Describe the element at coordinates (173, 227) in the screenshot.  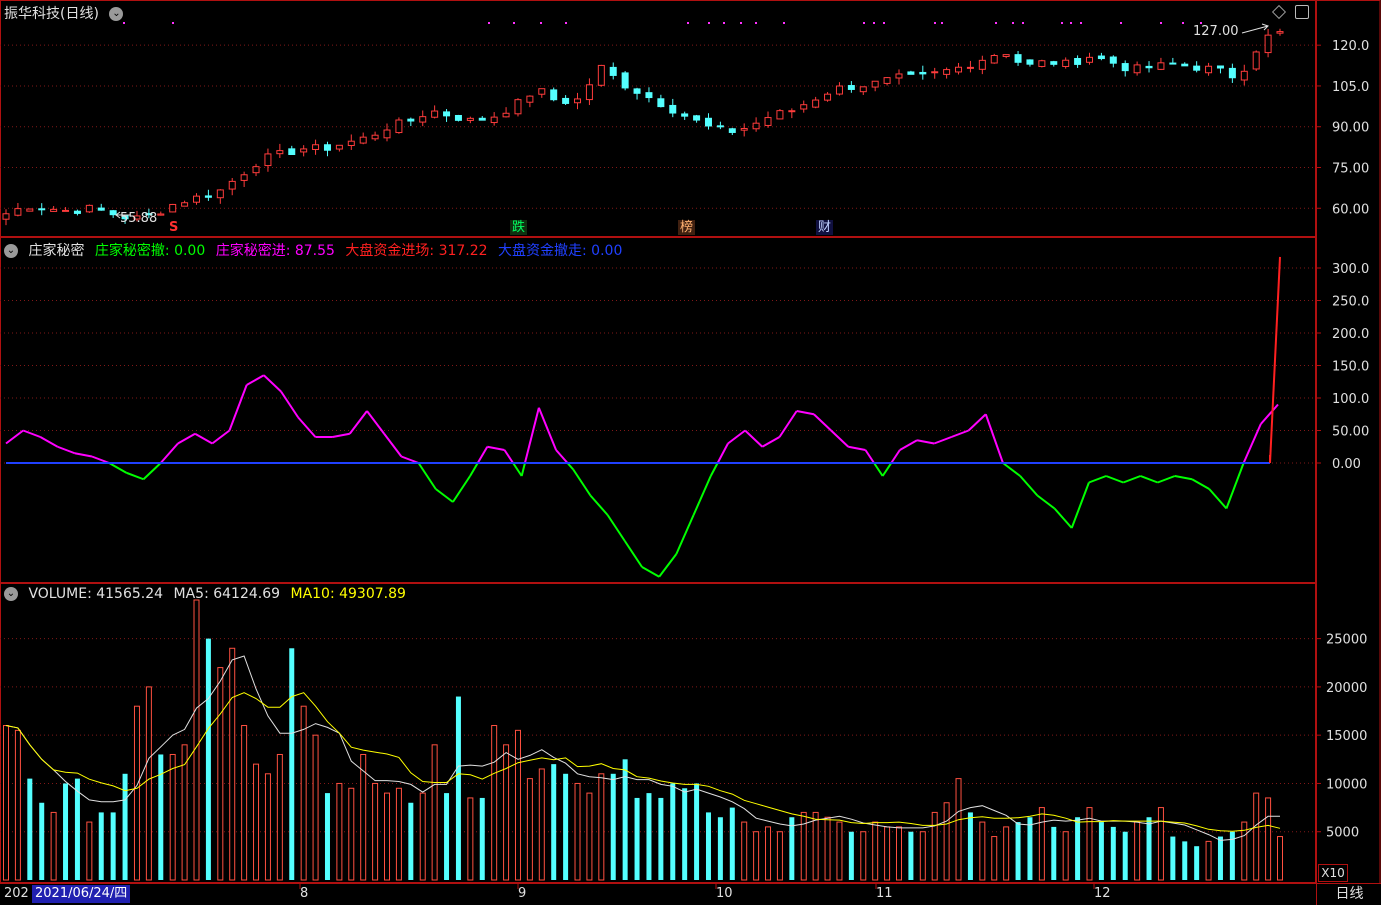
I see `event-marker-s: S` at that location.